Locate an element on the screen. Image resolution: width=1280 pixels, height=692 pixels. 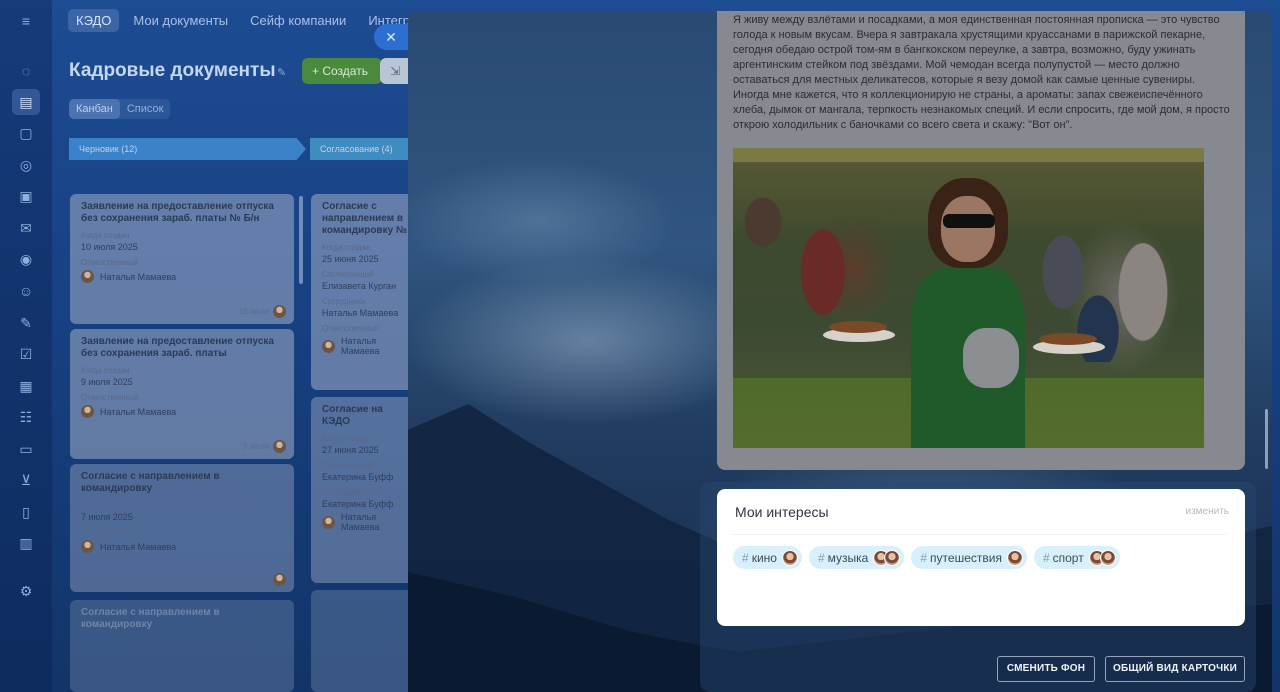
card-person: Елизавета Курган is located at coordinates (366, 286).